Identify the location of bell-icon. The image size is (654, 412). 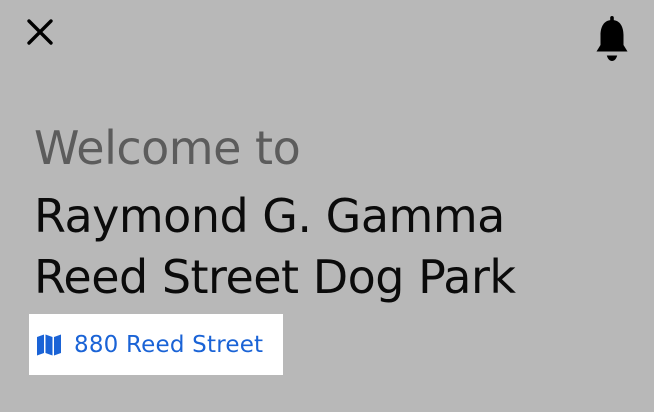
(612, 41).